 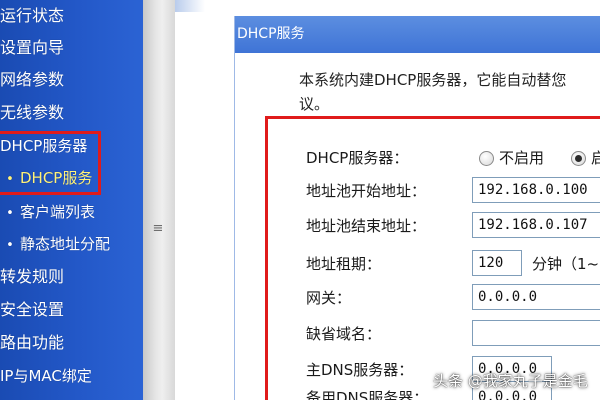 I want to click on sidebar-item-wireless-params: 无线参数, so click(x=32, y=113).